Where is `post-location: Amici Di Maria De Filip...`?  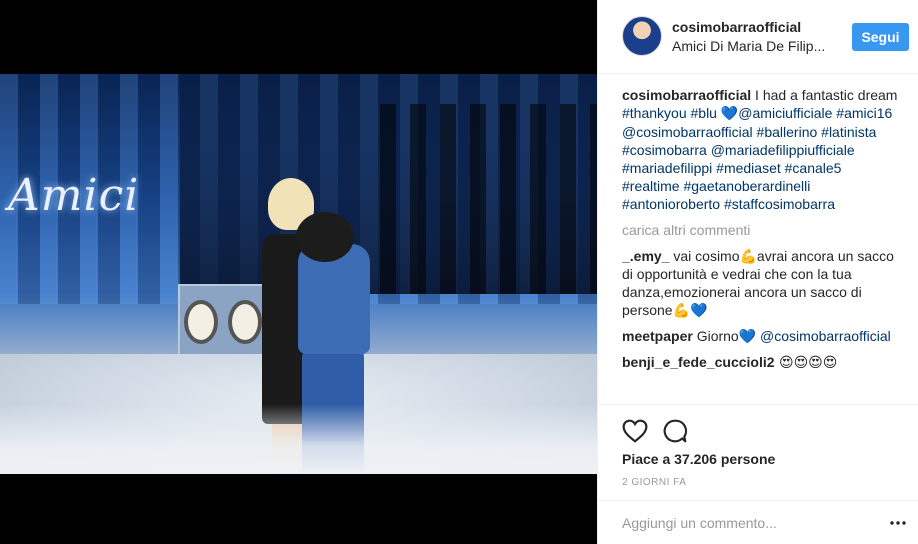
post-location: Amici Di Maria De Filip... is located at coordinates (757, 46).